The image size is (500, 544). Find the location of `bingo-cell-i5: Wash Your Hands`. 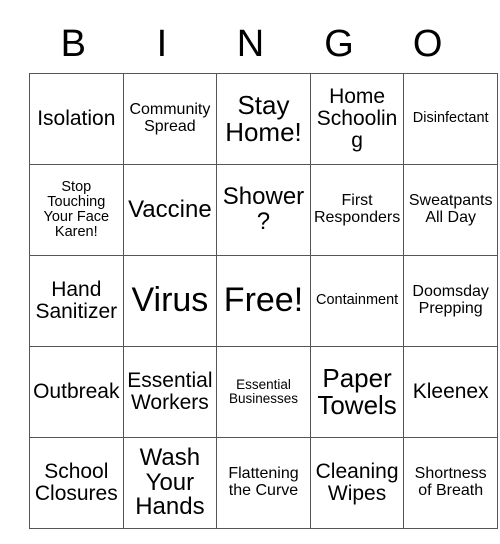

bingo-cell-i5: Wash Your Hands is located at coordinates (170, 483).